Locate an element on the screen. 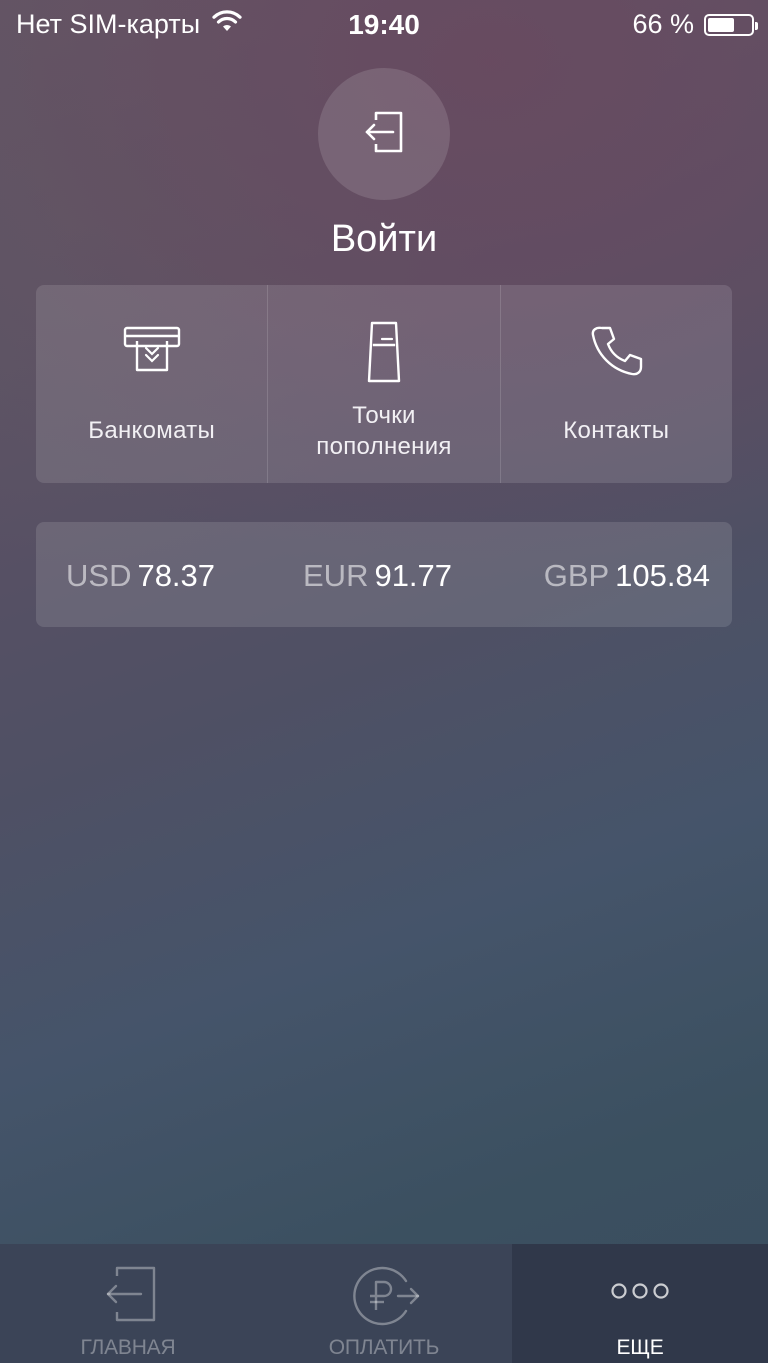 The width and height of the screenshot is (768, 1363). tab-main-label: ГЛАВНАЯ is located at coordinates (128, 1347).